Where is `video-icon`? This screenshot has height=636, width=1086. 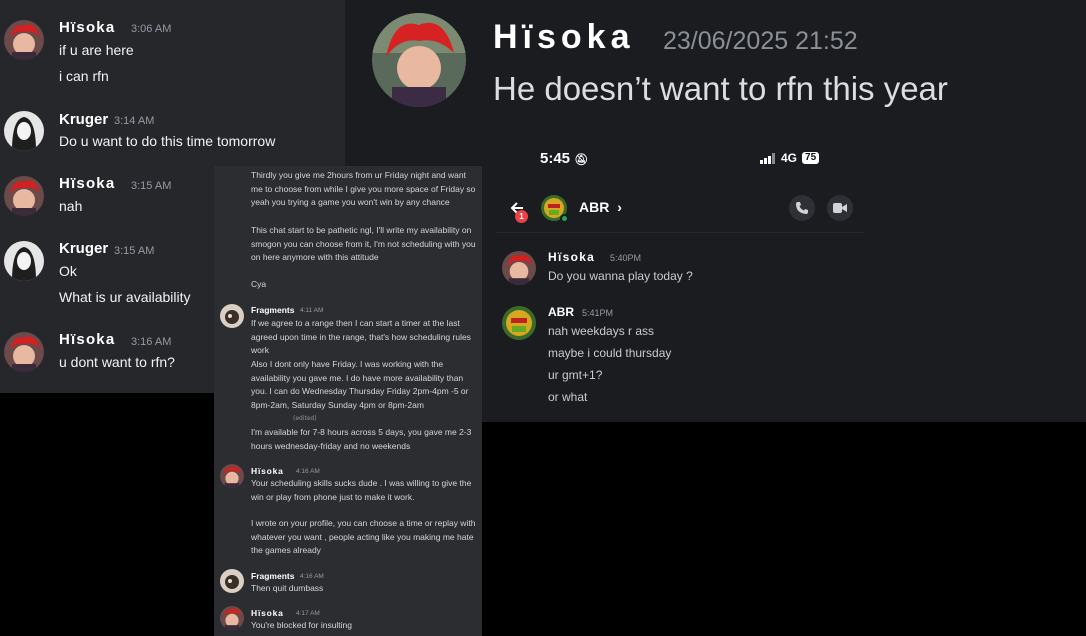
video-icon is located at coordinates (840, 208).